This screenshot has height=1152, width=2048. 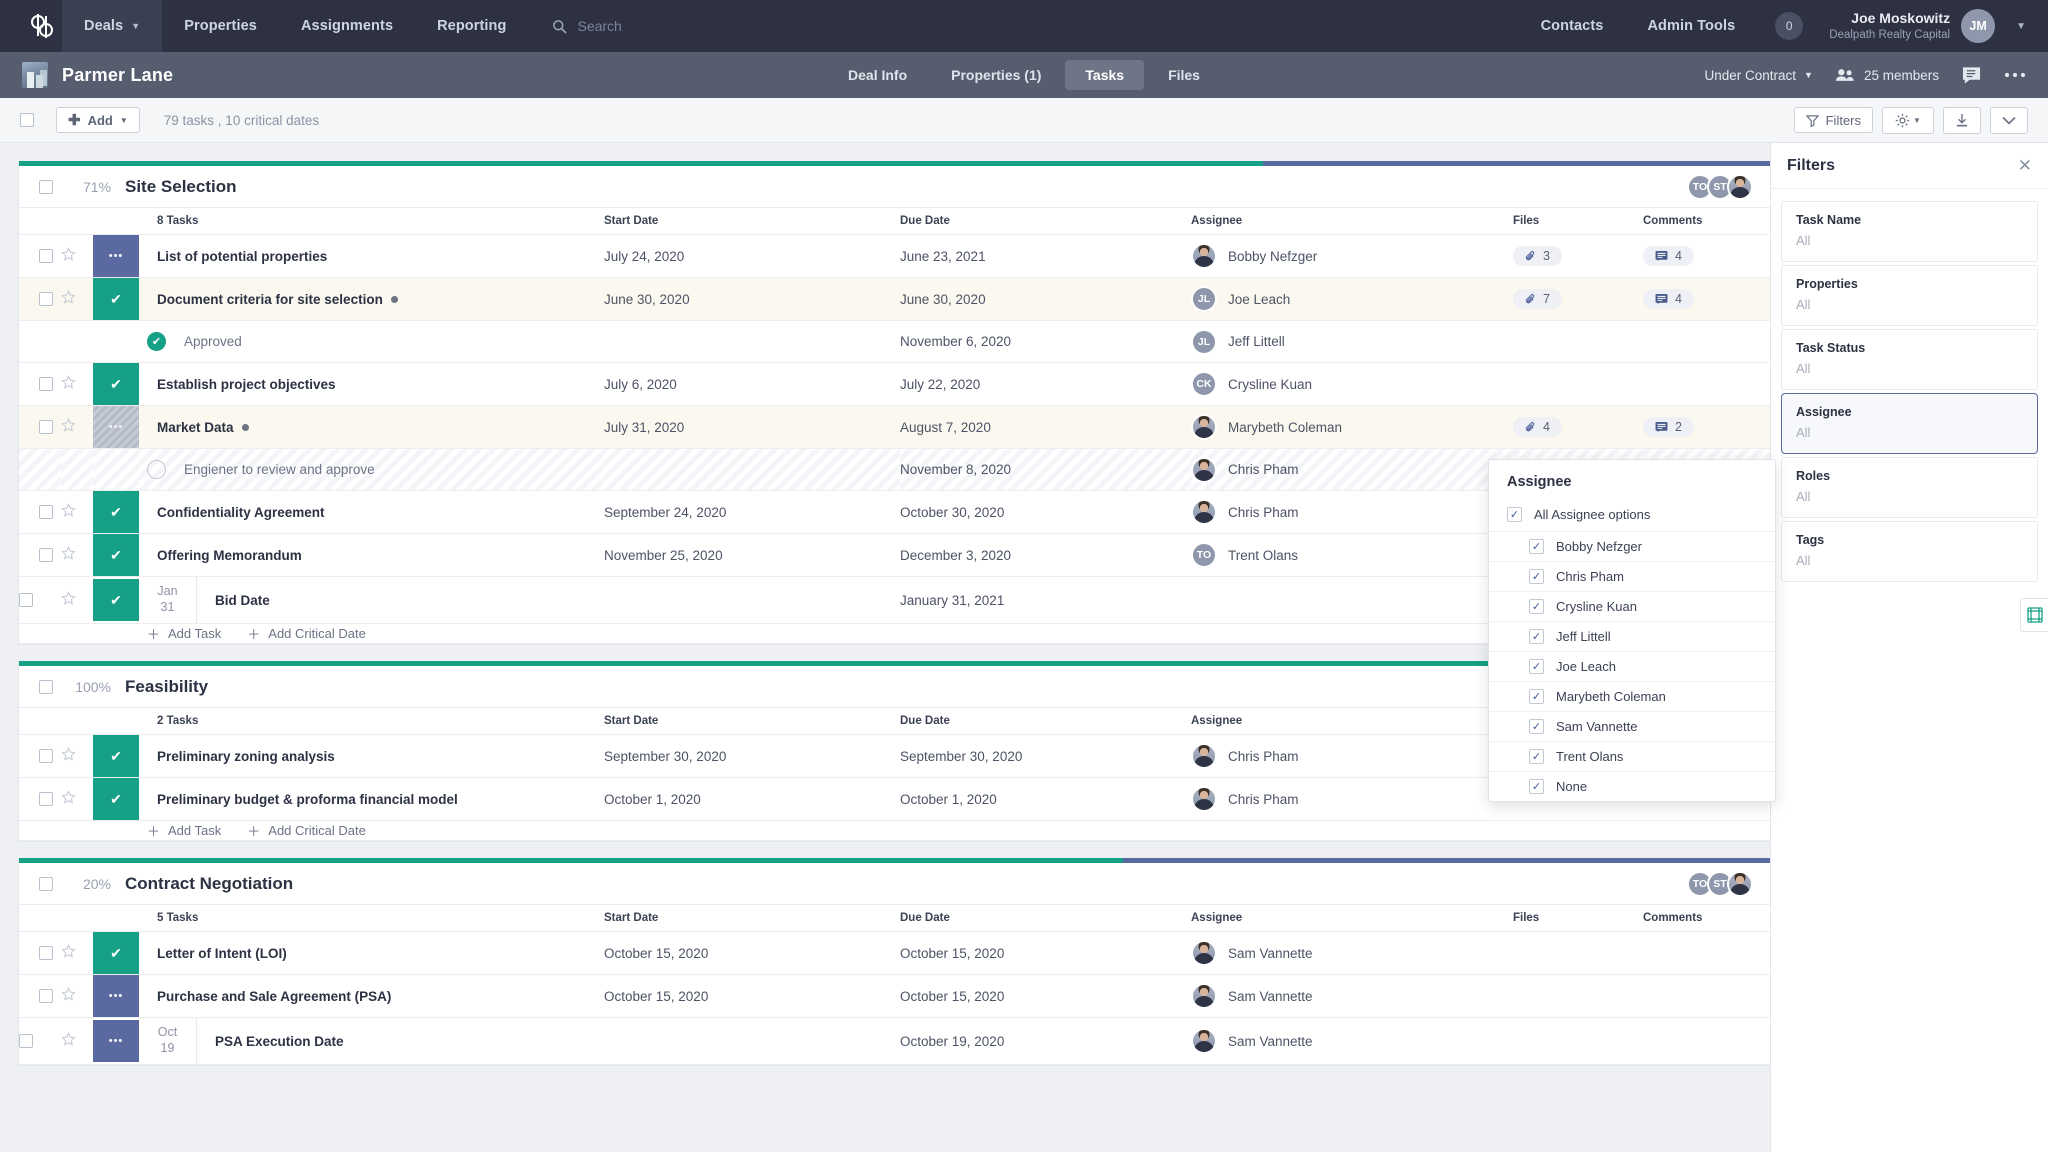 I want to click on global-search, so click(x=673, y=26).